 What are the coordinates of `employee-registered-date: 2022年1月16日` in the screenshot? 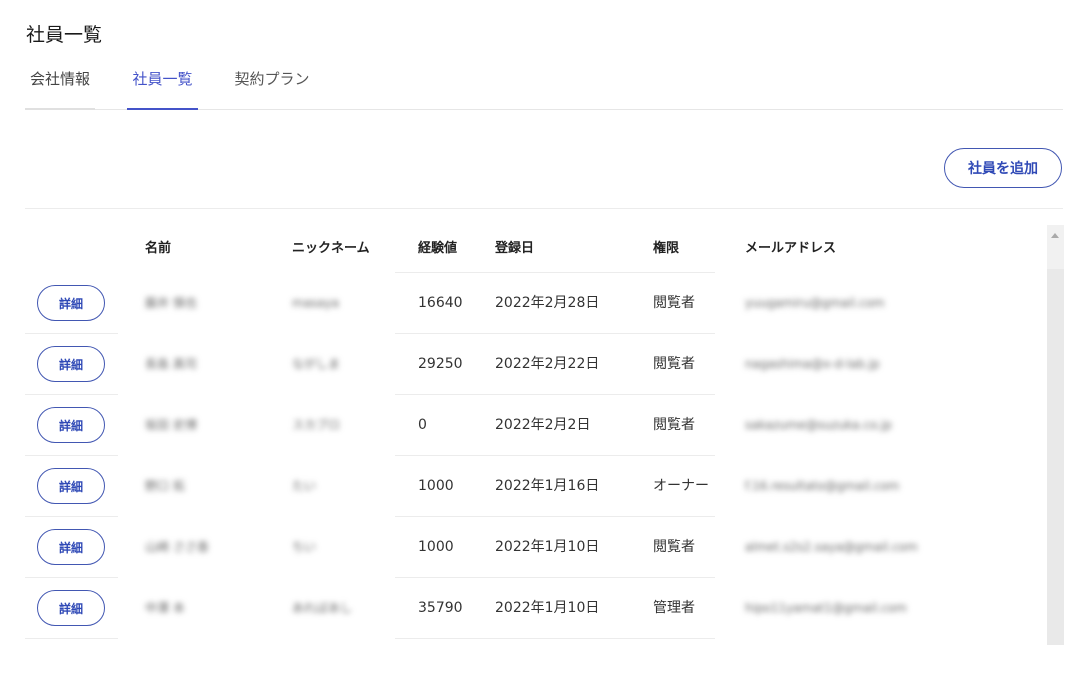 It's located at (547, 486).